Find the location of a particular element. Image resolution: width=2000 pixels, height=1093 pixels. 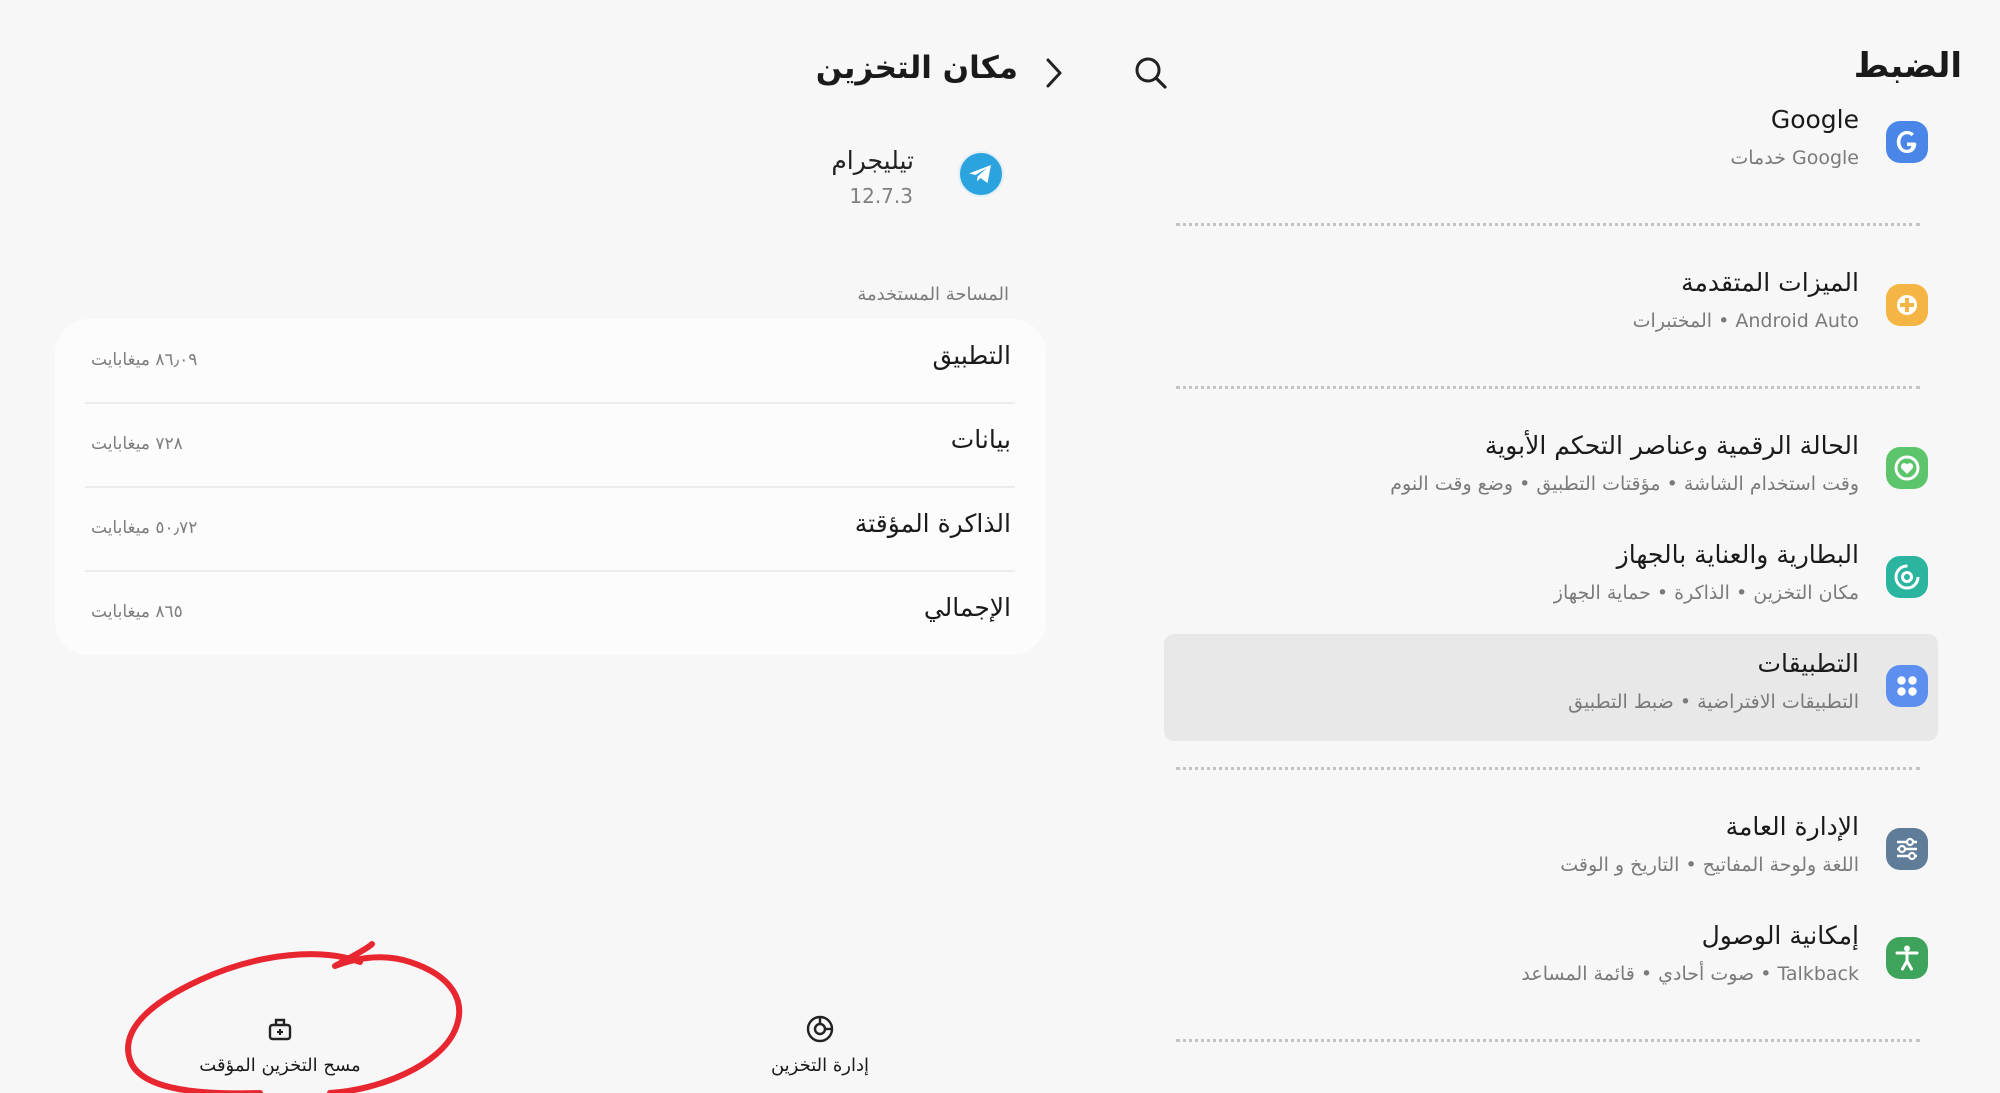

usage-label: التطبيق is located at coordinates (971, 355).